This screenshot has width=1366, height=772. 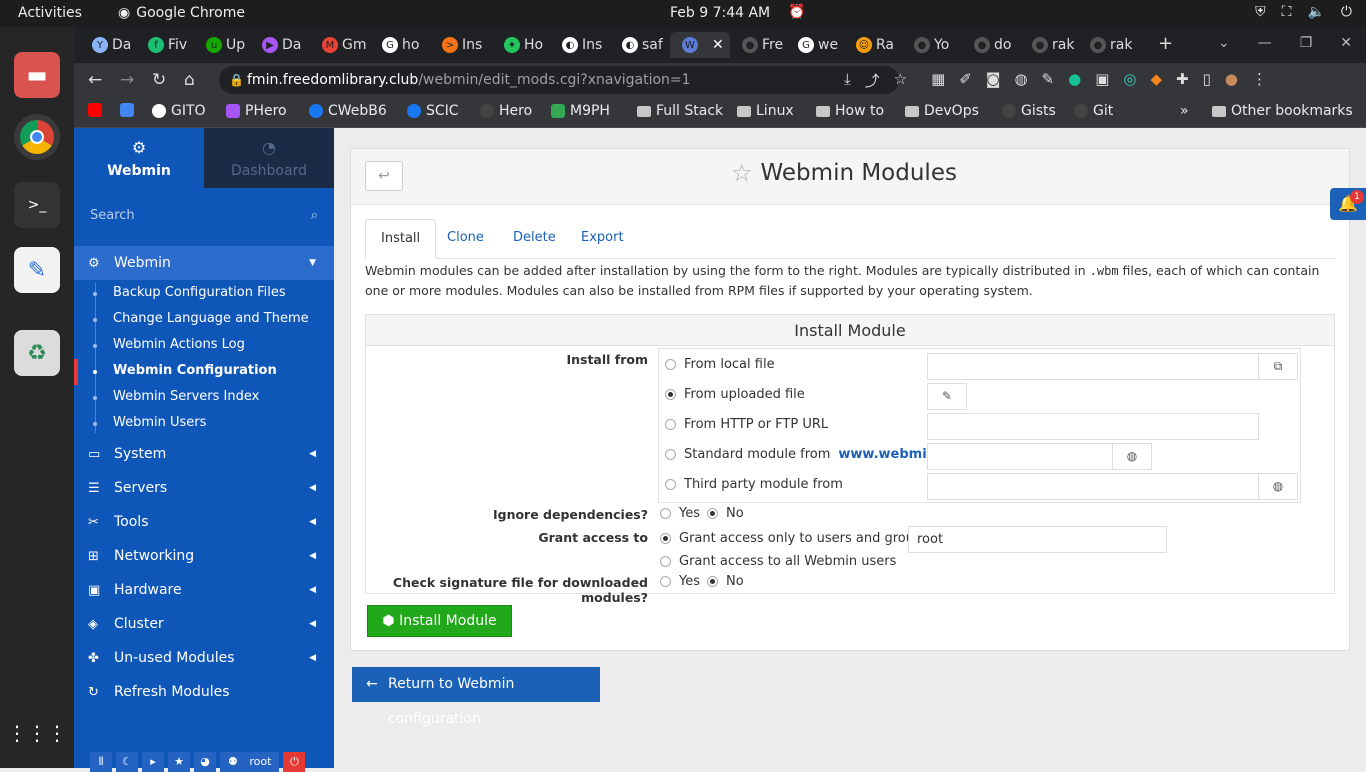 What do you see at coordinates (37, 733) in the screenshot?
I see `show-apps-icon: ⋮⋮⋮` at bounding box center [37, 733].